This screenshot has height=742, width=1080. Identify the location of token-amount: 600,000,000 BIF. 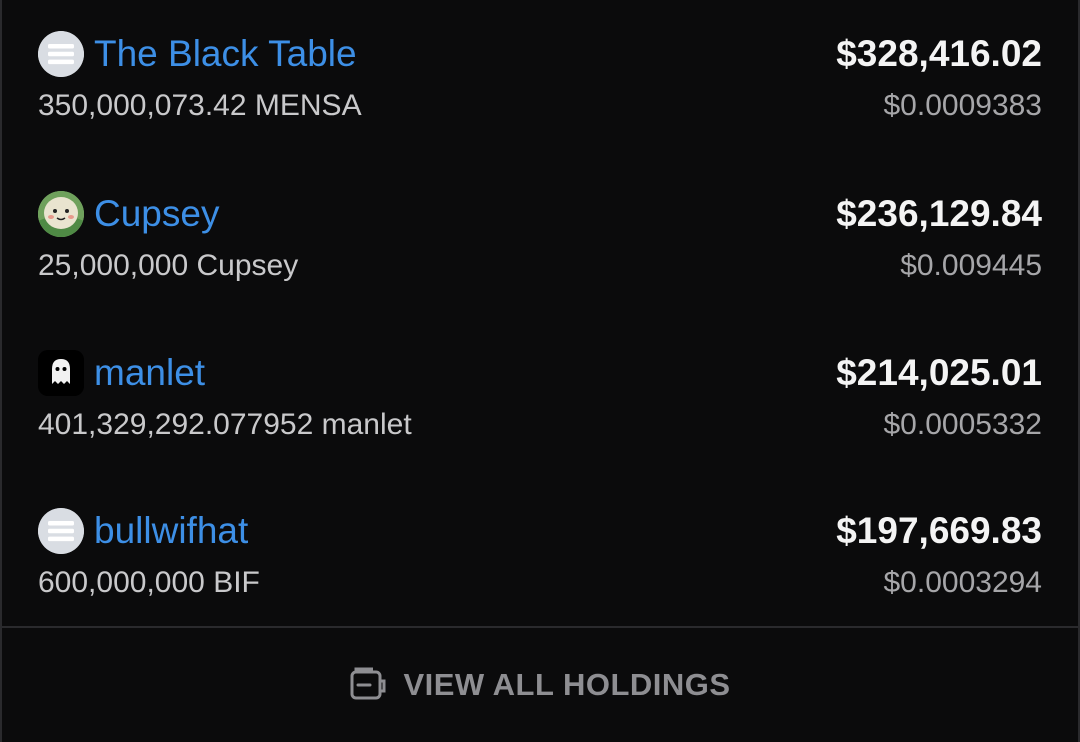
(149, 582).